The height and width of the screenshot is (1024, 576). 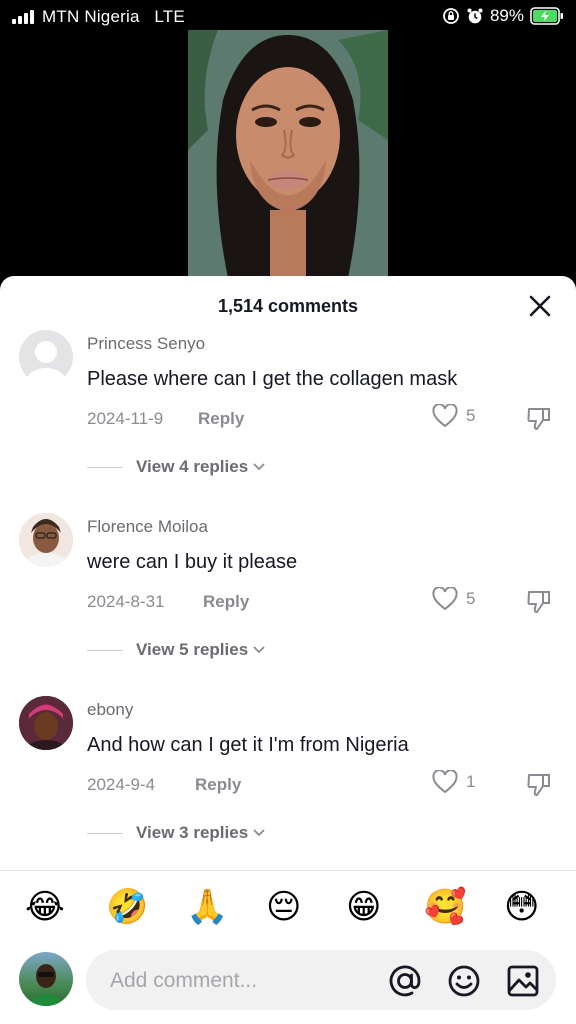 I want to click on emoji-smiling-hearts: 🥰, so click(x=445, y=907).